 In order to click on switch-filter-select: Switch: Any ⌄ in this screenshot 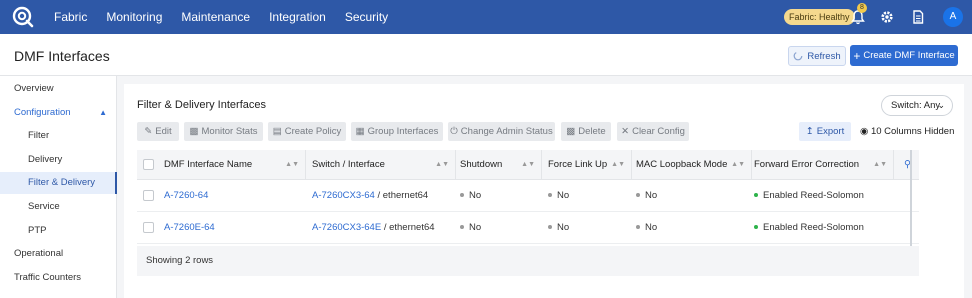, I will do `click(917, 105)`.